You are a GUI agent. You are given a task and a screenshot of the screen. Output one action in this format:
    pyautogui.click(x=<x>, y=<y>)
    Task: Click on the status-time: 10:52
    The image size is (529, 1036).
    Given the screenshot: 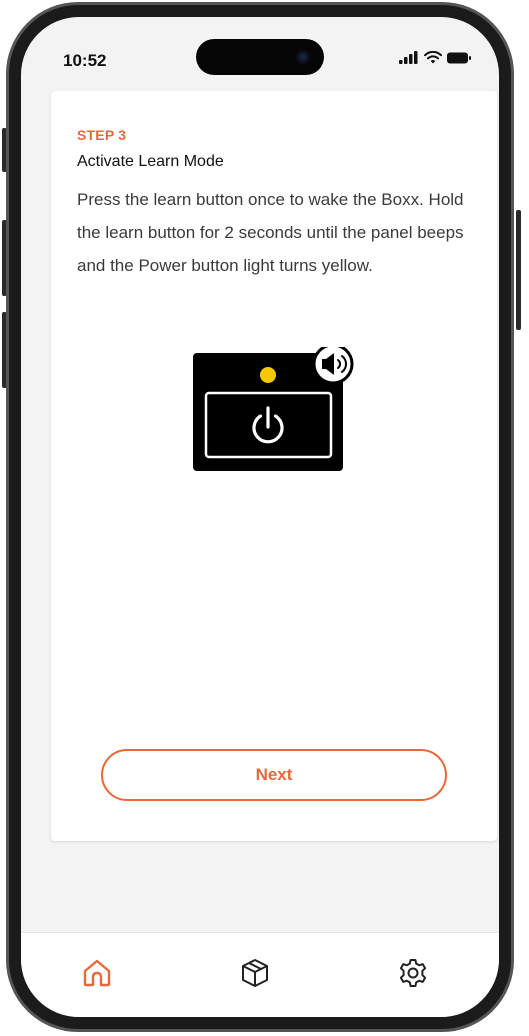 What is the action you would take?
    pyautogui.click(x=85, y=60)
    